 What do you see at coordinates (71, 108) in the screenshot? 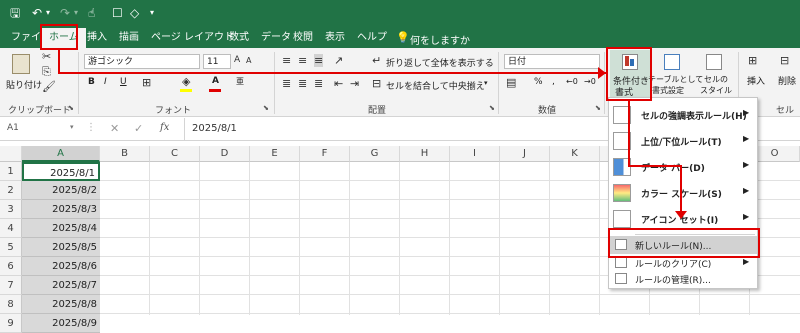
I see `clipboard-launcher-icon: ⬊` at bounding box center [71, 108].